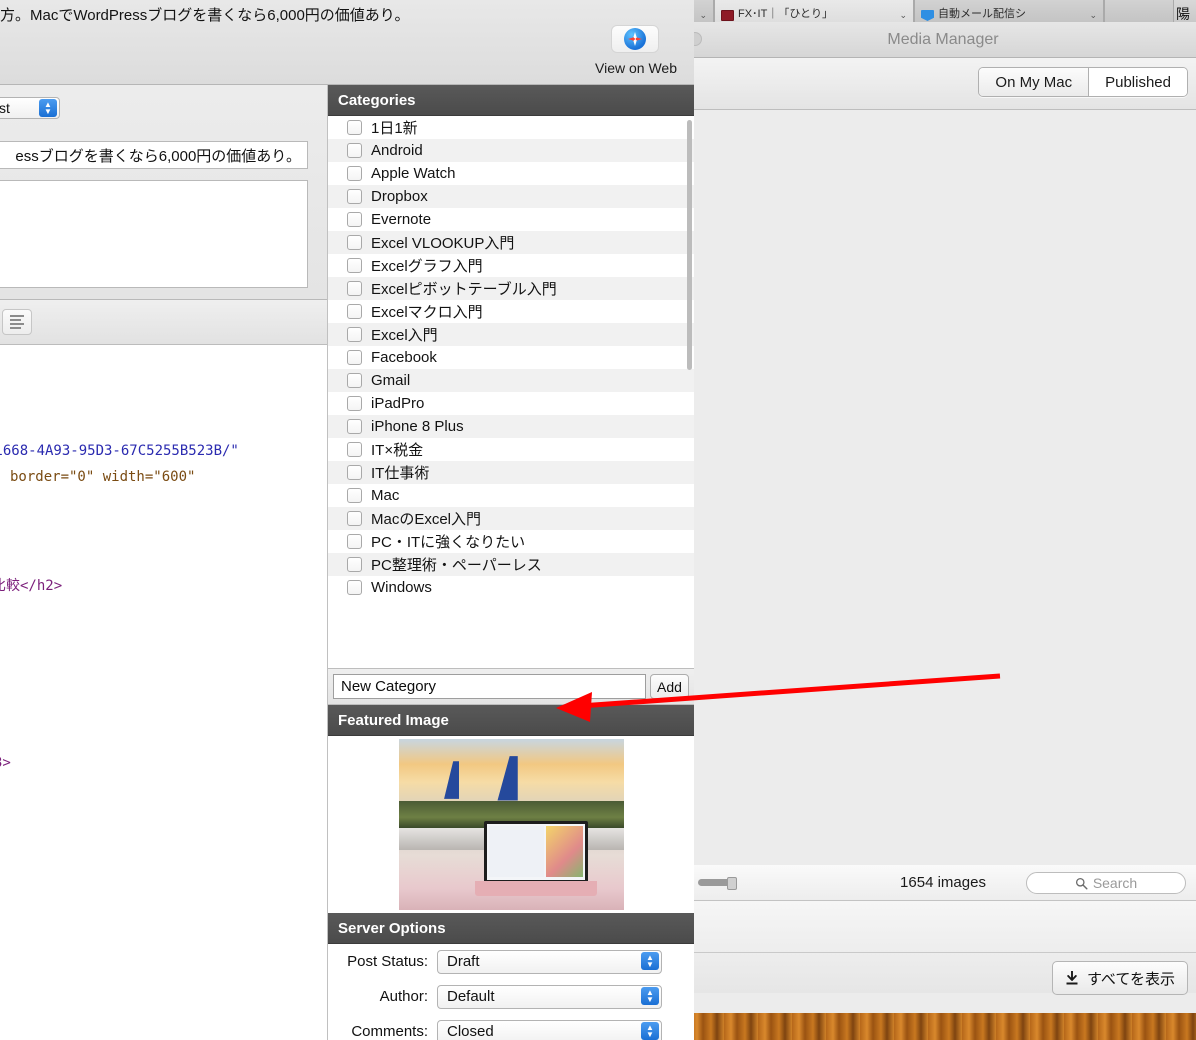  What do you see at coordinates (511, 449) in the screenshot?
I see `category-row: IT×税金` at bounding box center [511, 449].